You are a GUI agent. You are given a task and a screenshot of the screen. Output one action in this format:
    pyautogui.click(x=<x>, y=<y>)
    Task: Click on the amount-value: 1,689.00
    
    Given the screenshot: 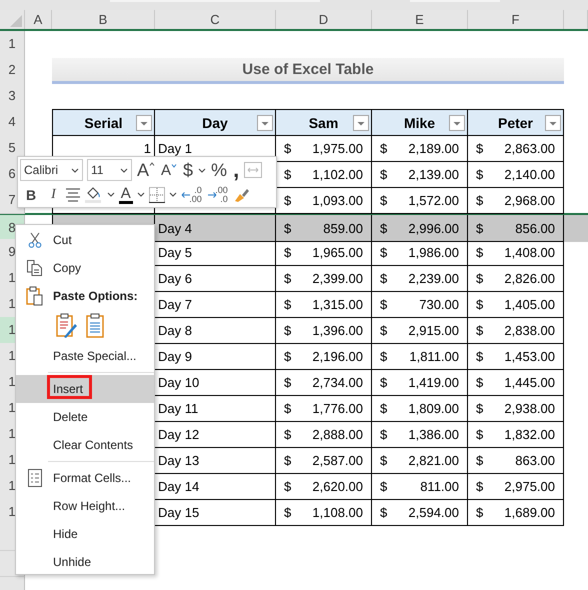 What is the action you would take?
    pyautogui.click(x=529, y=512)
    